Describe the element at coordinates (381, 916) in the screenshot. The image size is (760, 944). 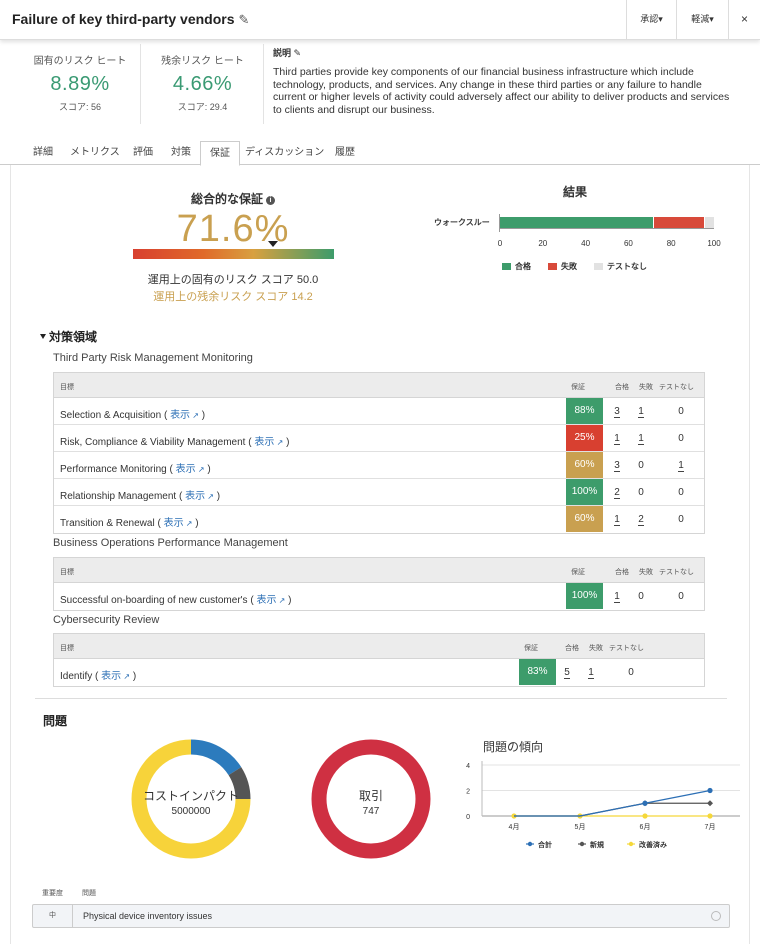
I see `issue-row: 中 Physical device inventory issues` at that location.